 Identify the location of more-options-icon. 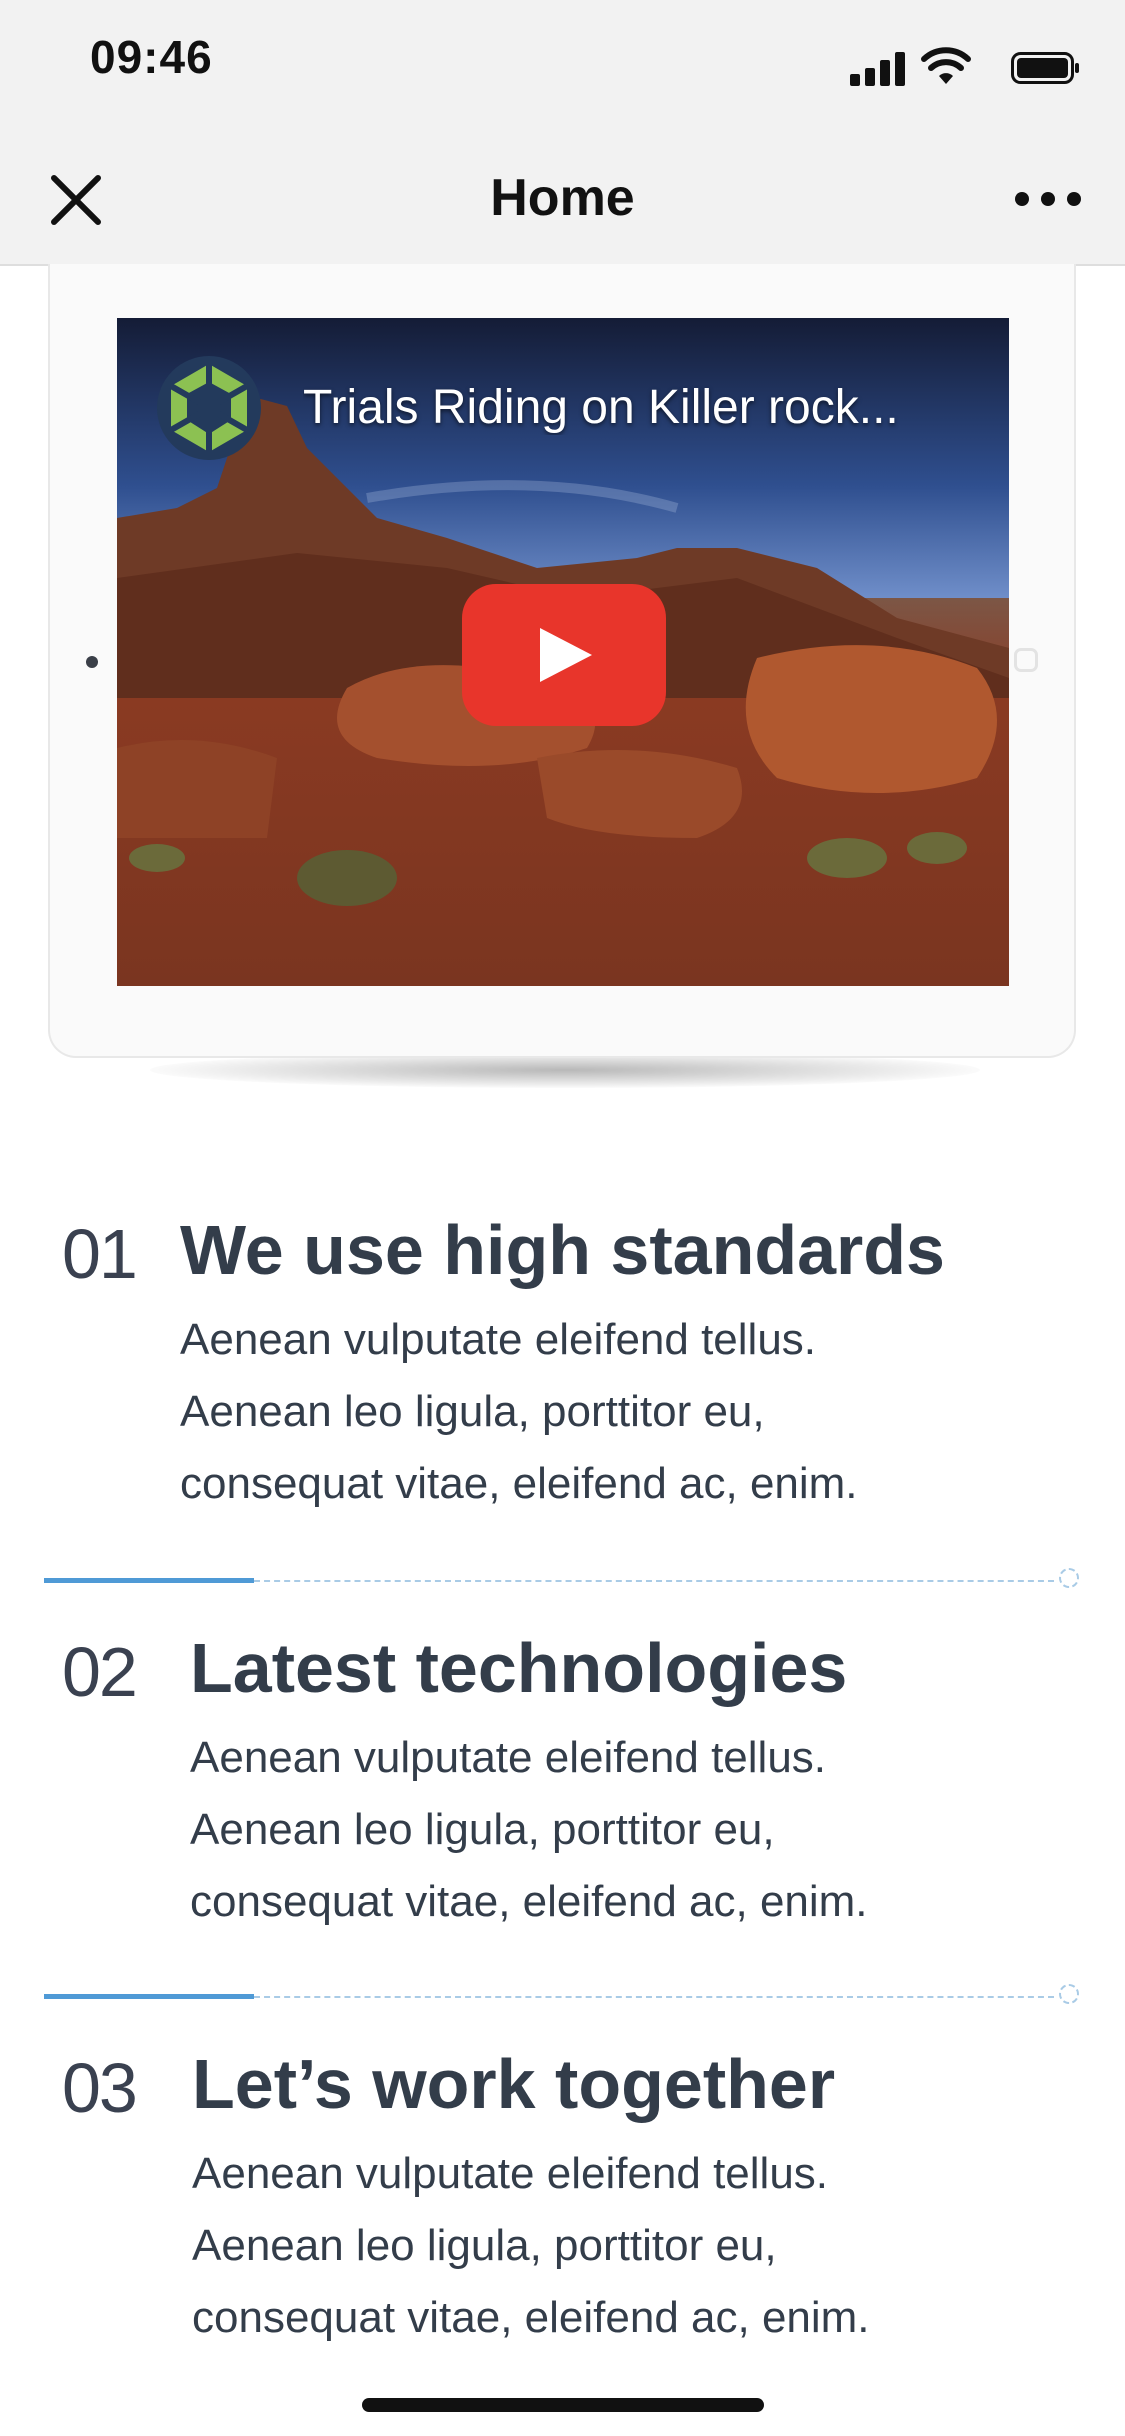
(1048, 200).